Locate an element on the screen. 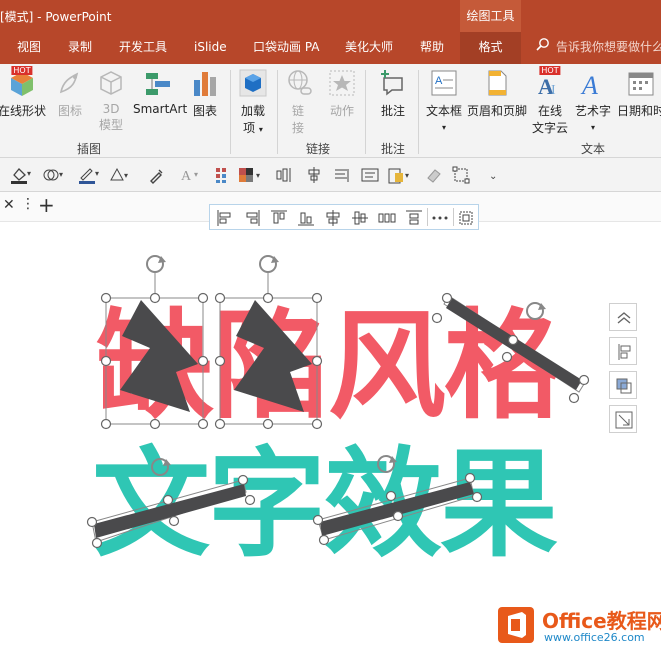  shape-style-icon is located at coordinates (624, 386).